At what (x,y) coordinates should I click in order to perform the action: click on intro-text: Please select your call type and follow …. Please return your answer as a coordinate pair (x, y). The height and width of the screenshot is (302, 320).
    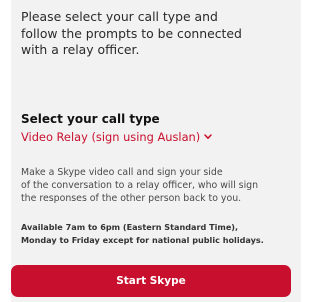
    Looking at the image, I should click on (156, 34).